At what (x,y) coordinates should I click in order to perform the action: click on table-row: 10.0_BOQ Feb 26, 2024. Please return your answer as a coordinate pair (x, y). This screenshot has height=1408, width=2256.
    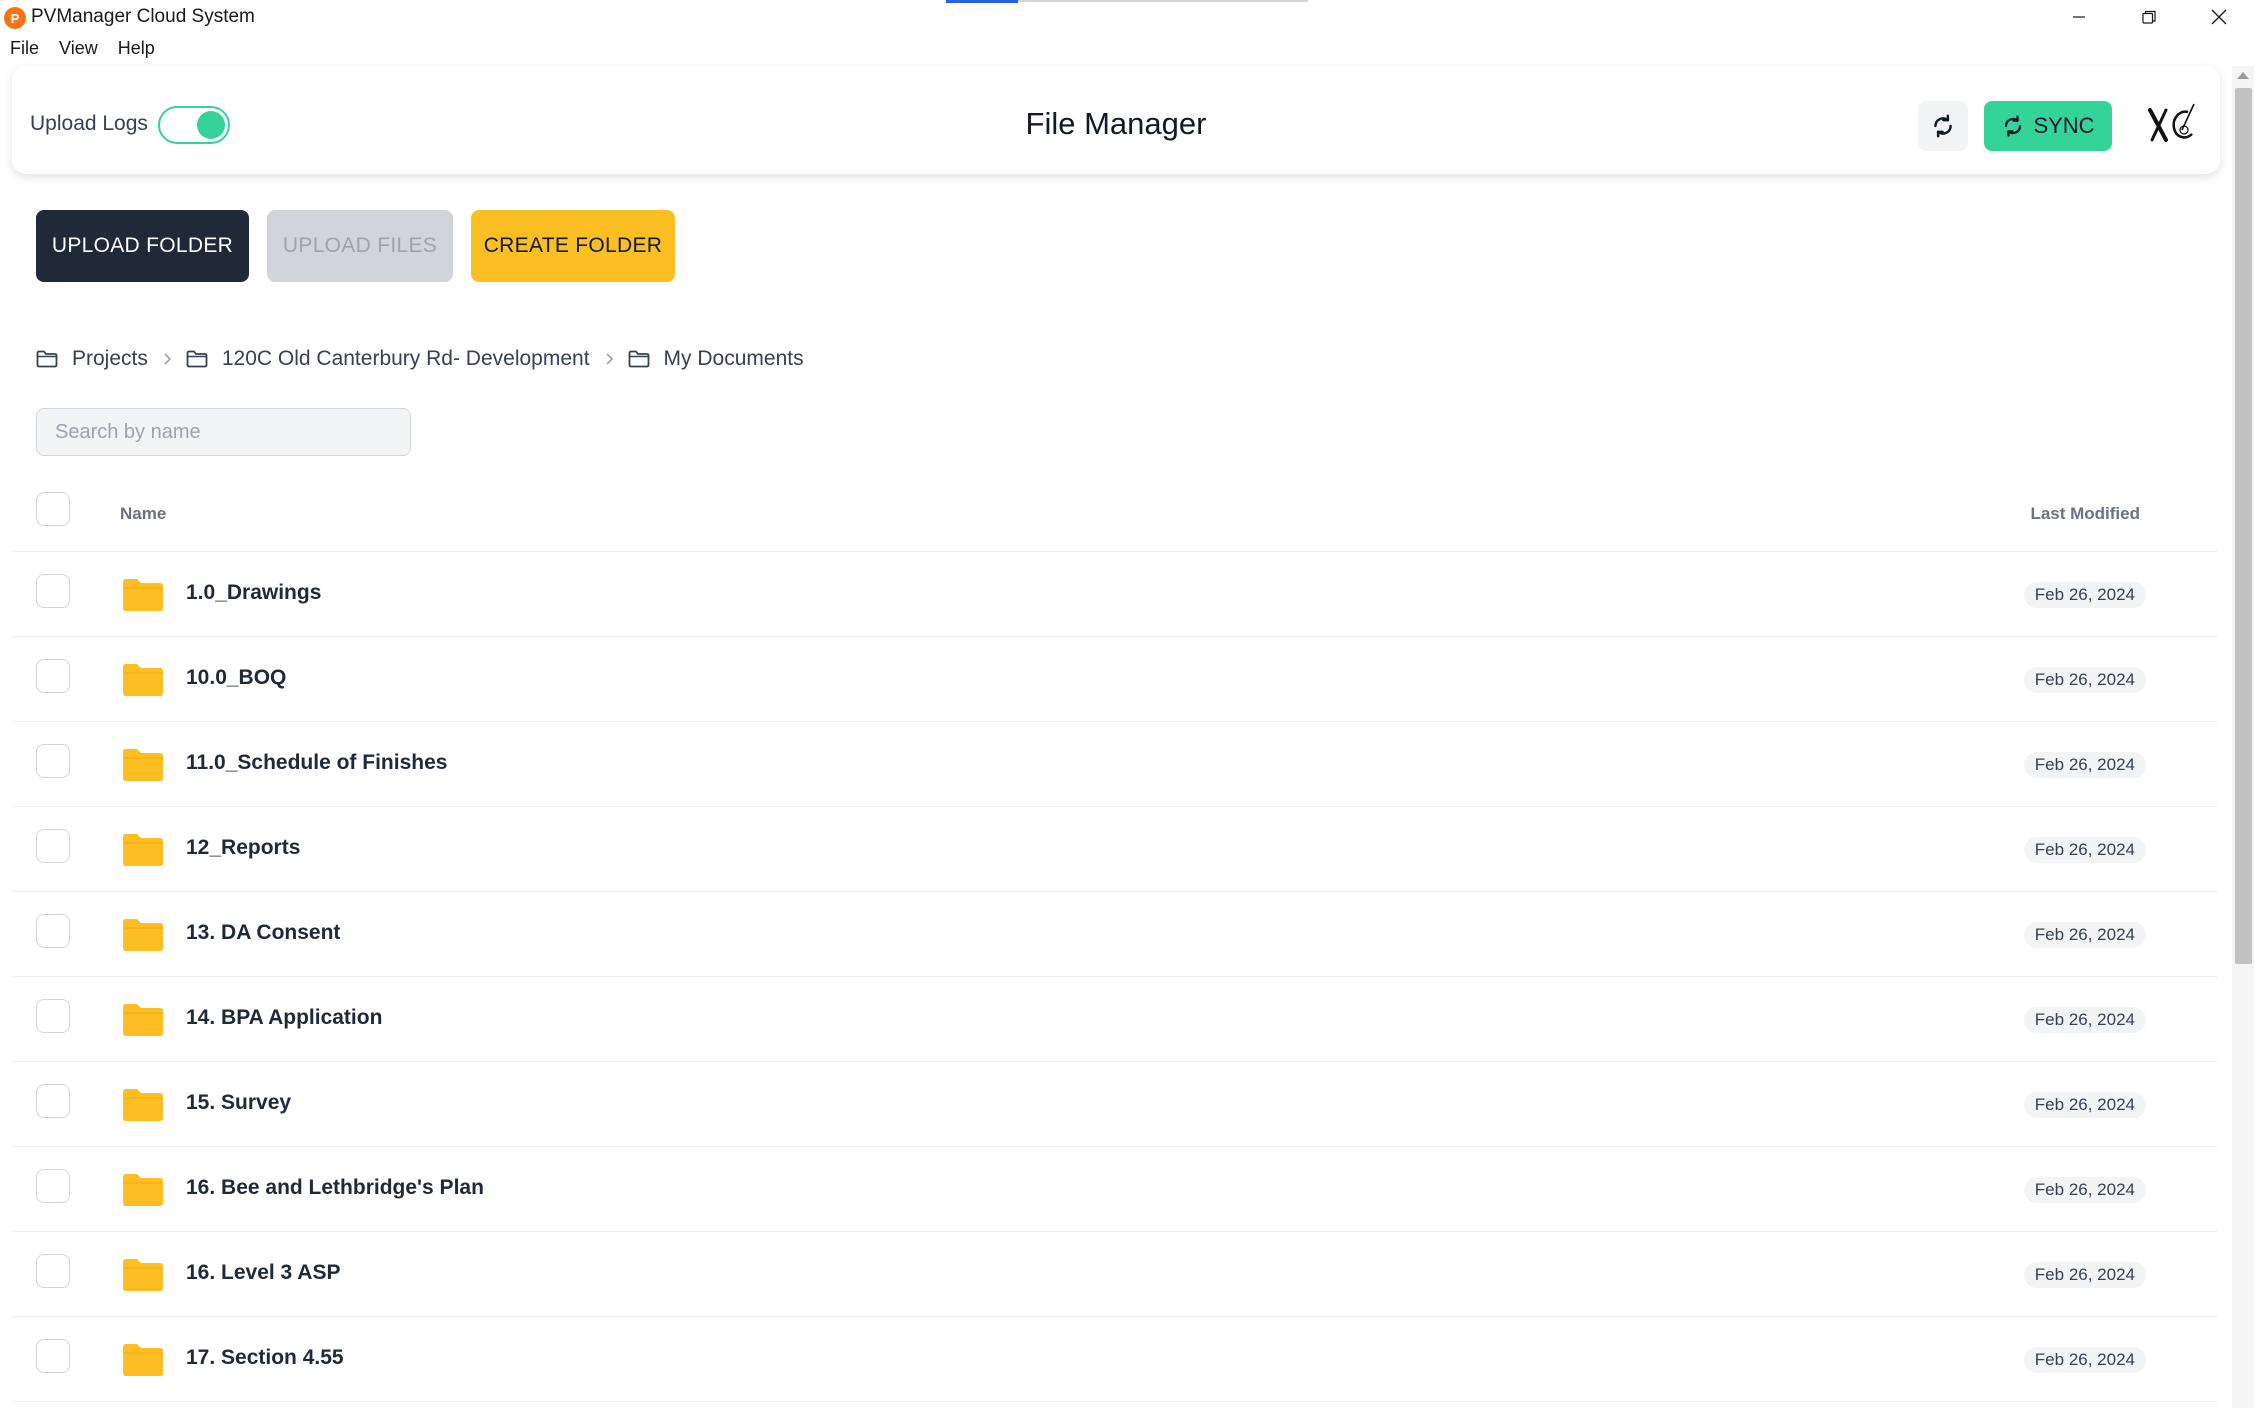
    Looking at the image, I should click on (1115, 679).